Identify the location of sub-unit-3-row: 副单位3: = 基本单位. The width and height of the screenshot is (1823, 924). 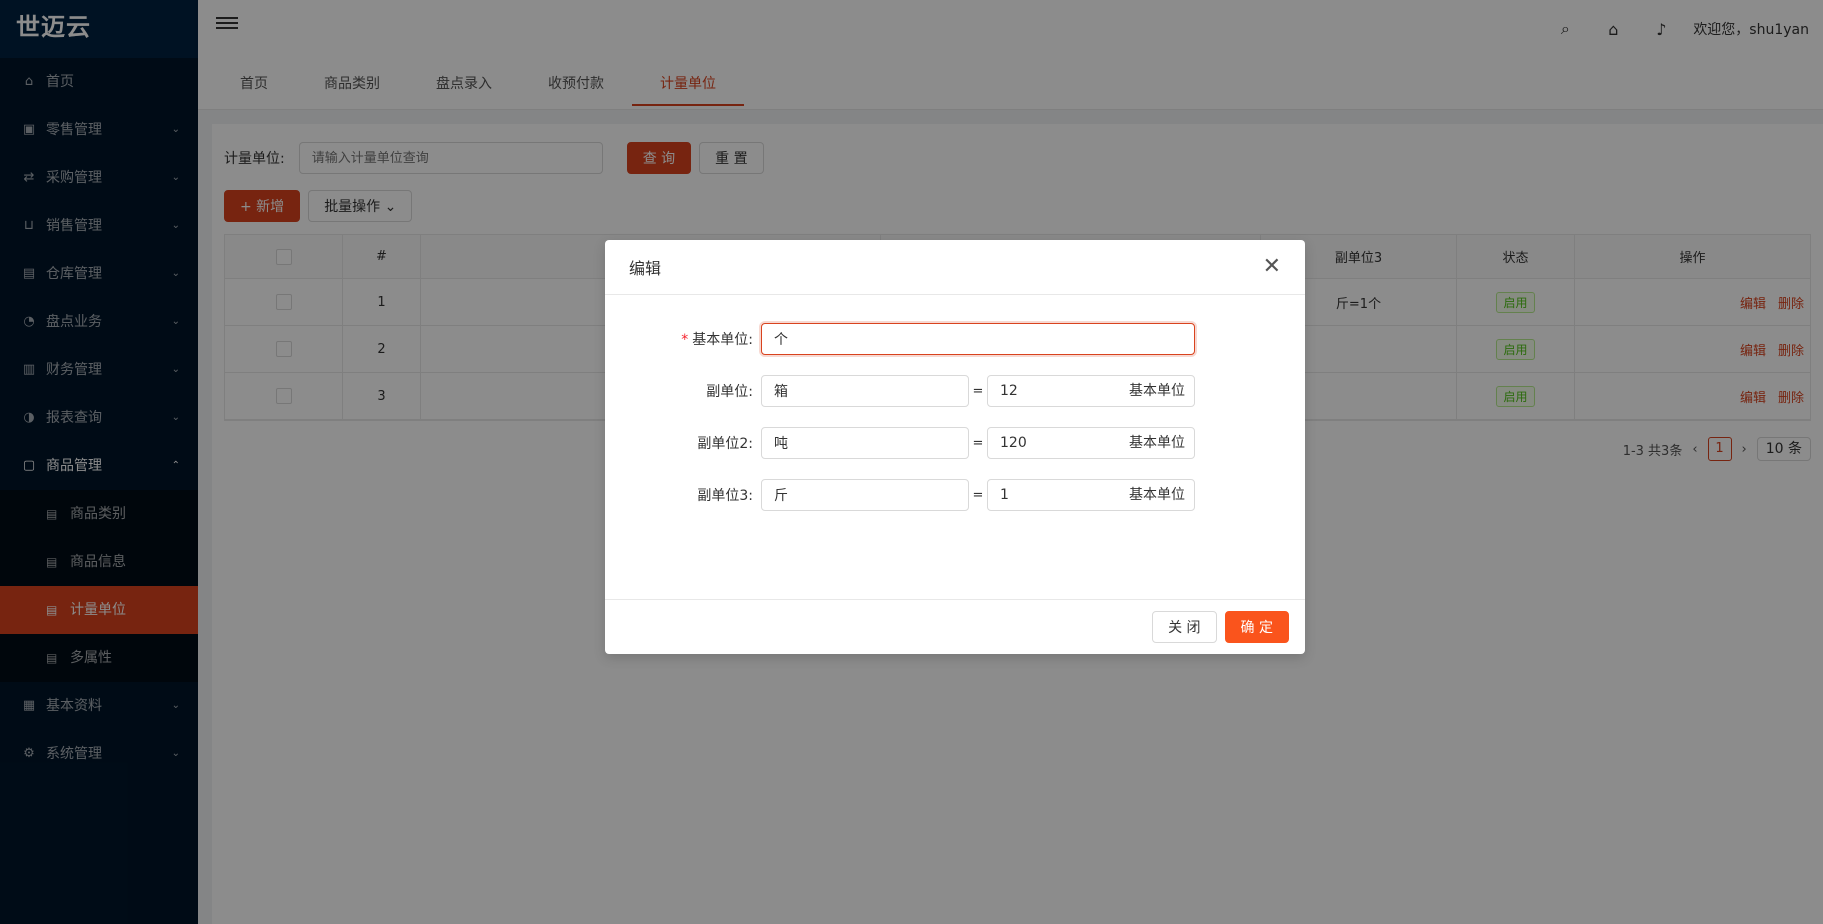
(955, 495).